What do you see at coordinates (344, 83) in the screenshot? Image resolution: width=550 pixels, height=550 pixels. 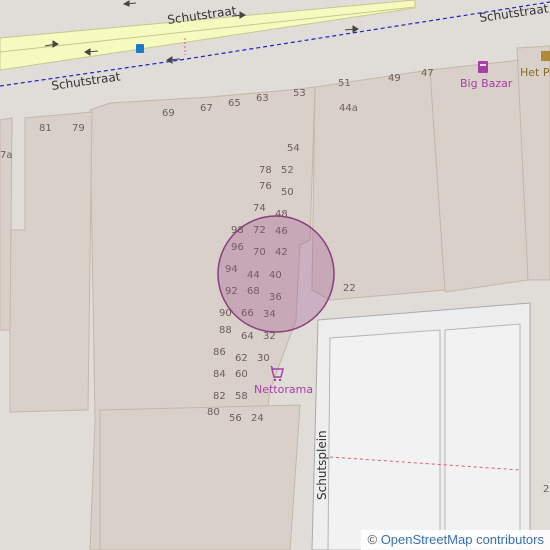 I see `house-number: 51` at bounding box center [344, 83].